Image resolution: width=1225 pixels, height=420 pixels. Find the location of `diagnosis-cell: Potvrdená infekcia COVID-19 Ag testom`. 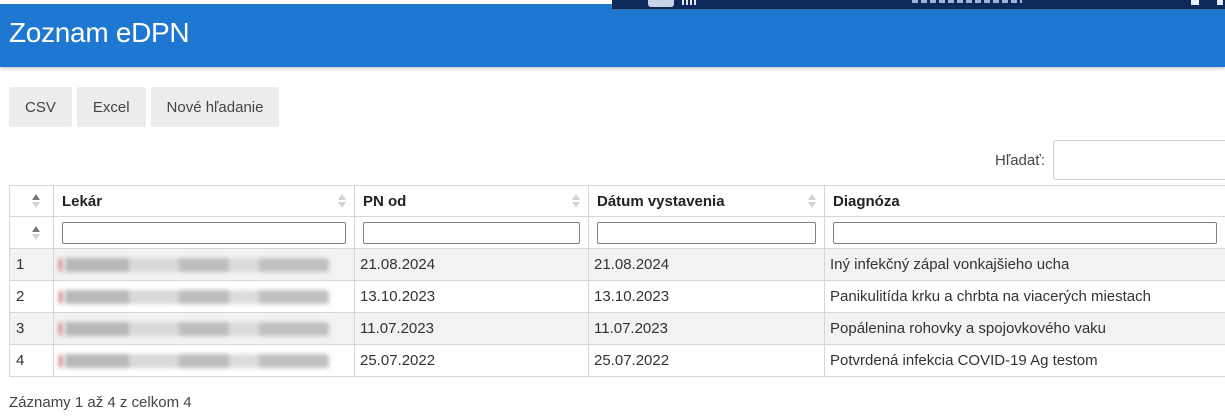

diagnosis-cell: Potvrdená infekcia COVID-19 Ag testom is located at coordinates (1024, 360).